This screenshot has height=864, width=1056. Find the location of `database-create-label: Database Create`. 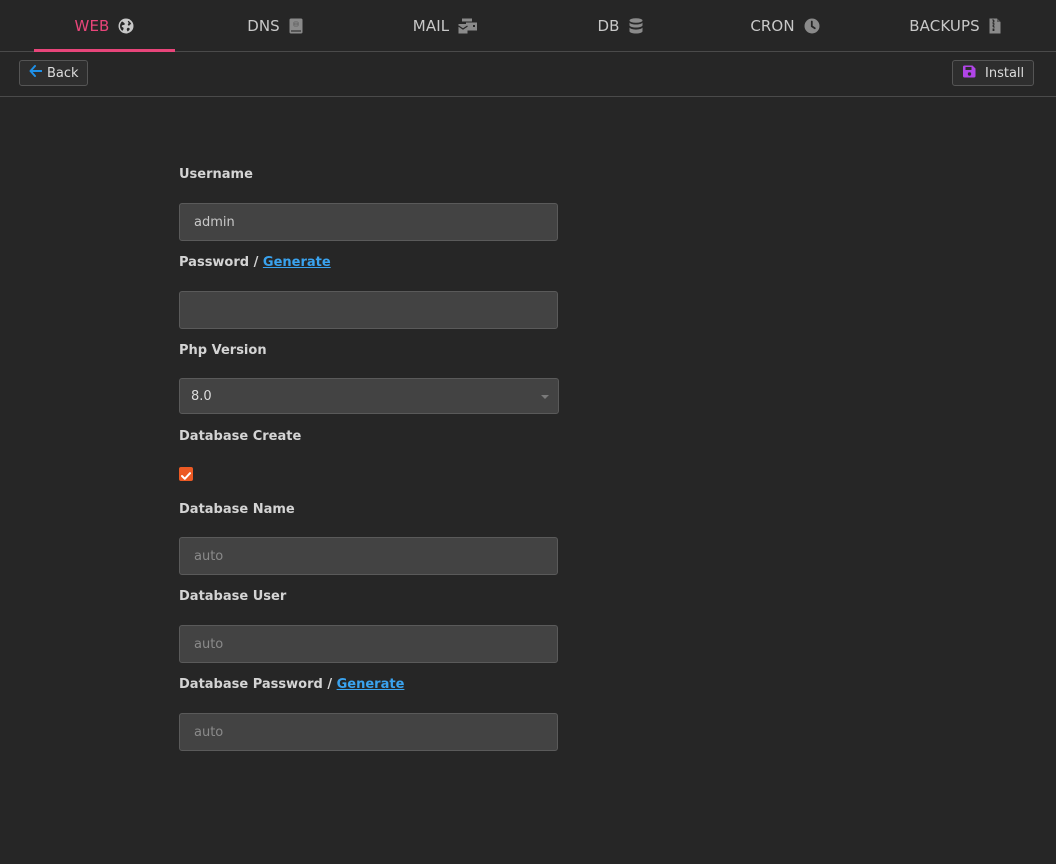

database-create-label: Database Create is located at coordinates (240, 436).